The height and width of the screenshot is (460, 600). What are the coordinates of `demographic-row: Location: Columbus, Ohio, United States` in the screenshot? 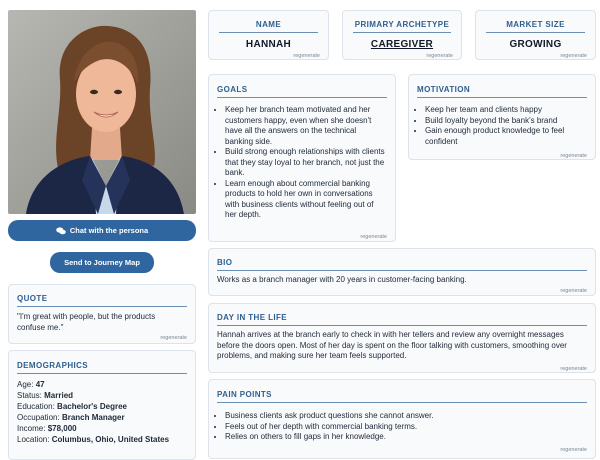 It's located at (93, 439).